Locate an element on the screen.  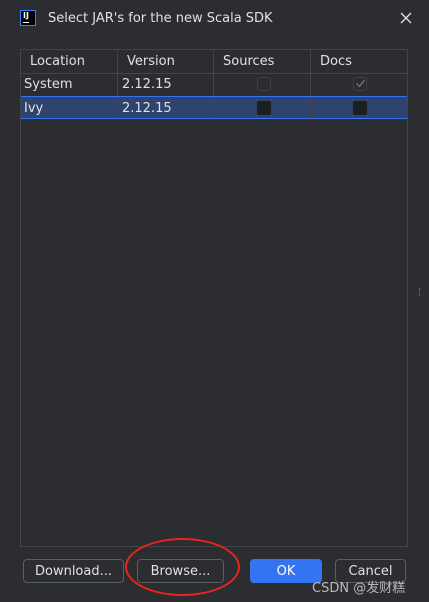
column-header-docs: Docs is located at coordinates (359, 61).